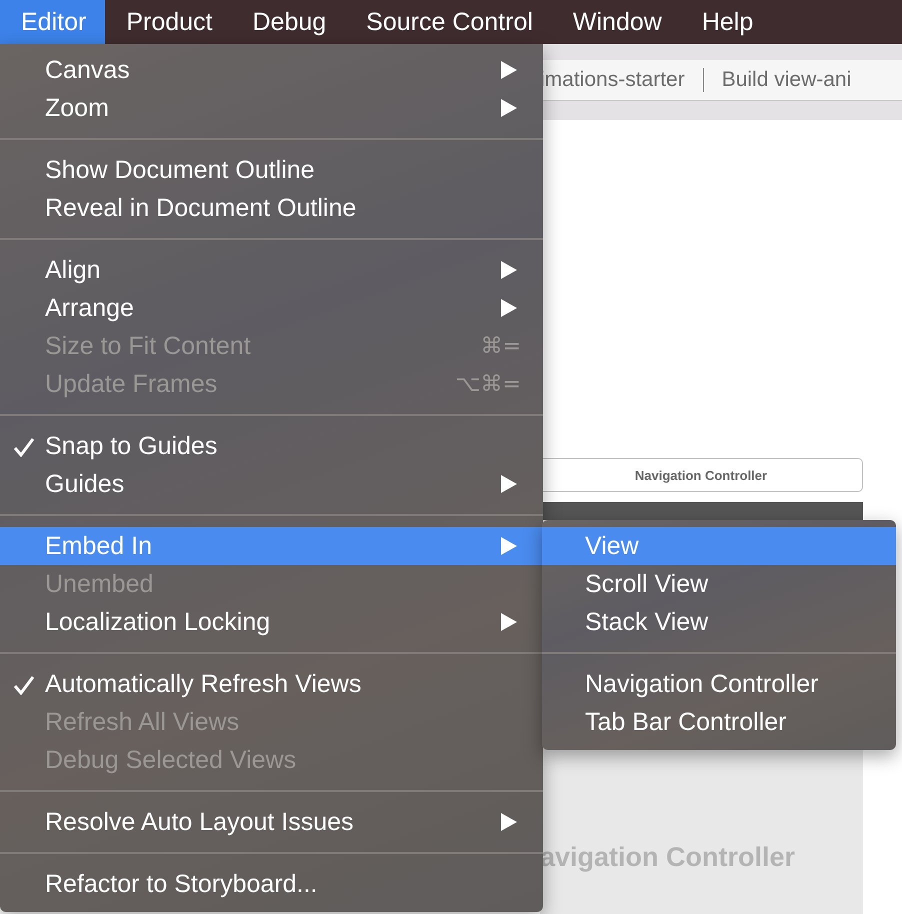 This screenshot has height=914, width=902. Describe the element at coordinates (271, 484) in the screenshot. I see `menu-item: Guides` at that location.